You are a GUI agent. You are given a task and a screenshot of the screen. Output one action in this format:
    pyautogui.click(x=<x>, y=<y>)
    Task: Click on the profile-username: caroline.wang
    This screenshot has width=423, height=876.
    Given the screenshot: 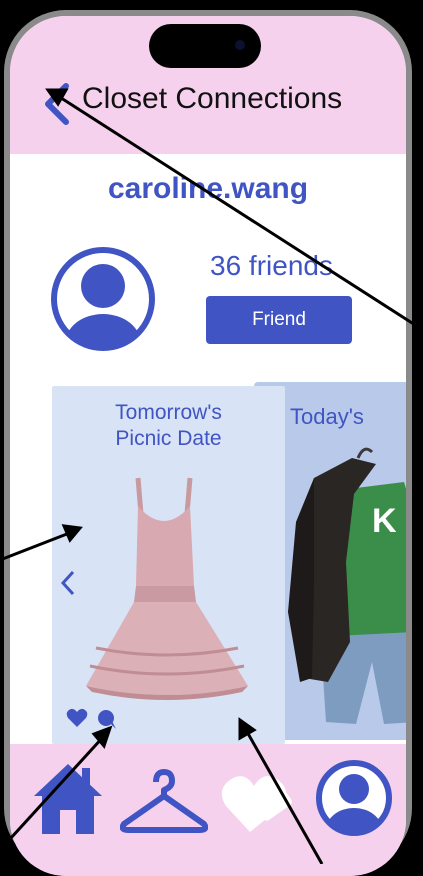 What is the action you would take?
    pyautogui.click(x=208, y=188)
    